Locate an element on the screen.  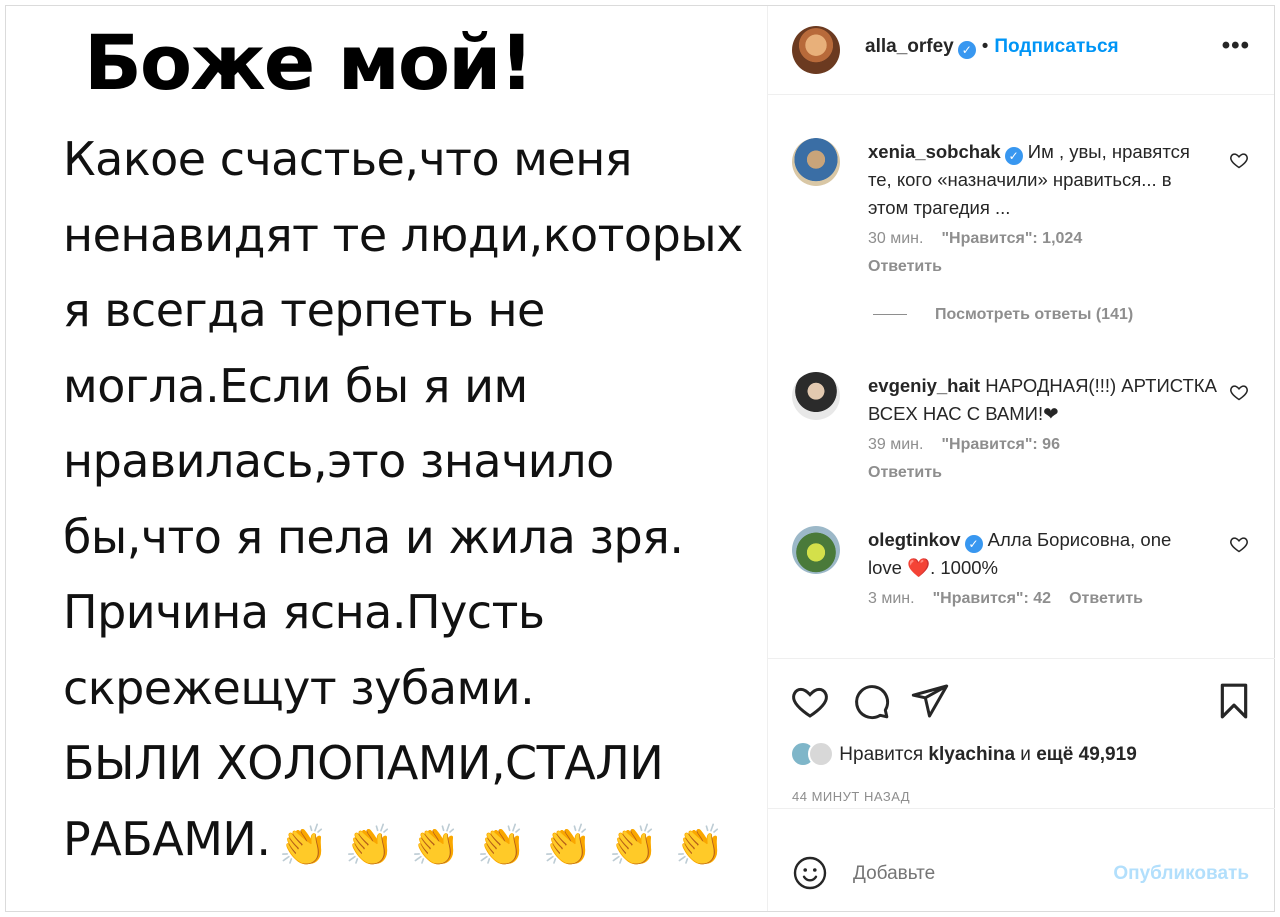
comment-time: 39 мин. is located at coordinates (895, 444).